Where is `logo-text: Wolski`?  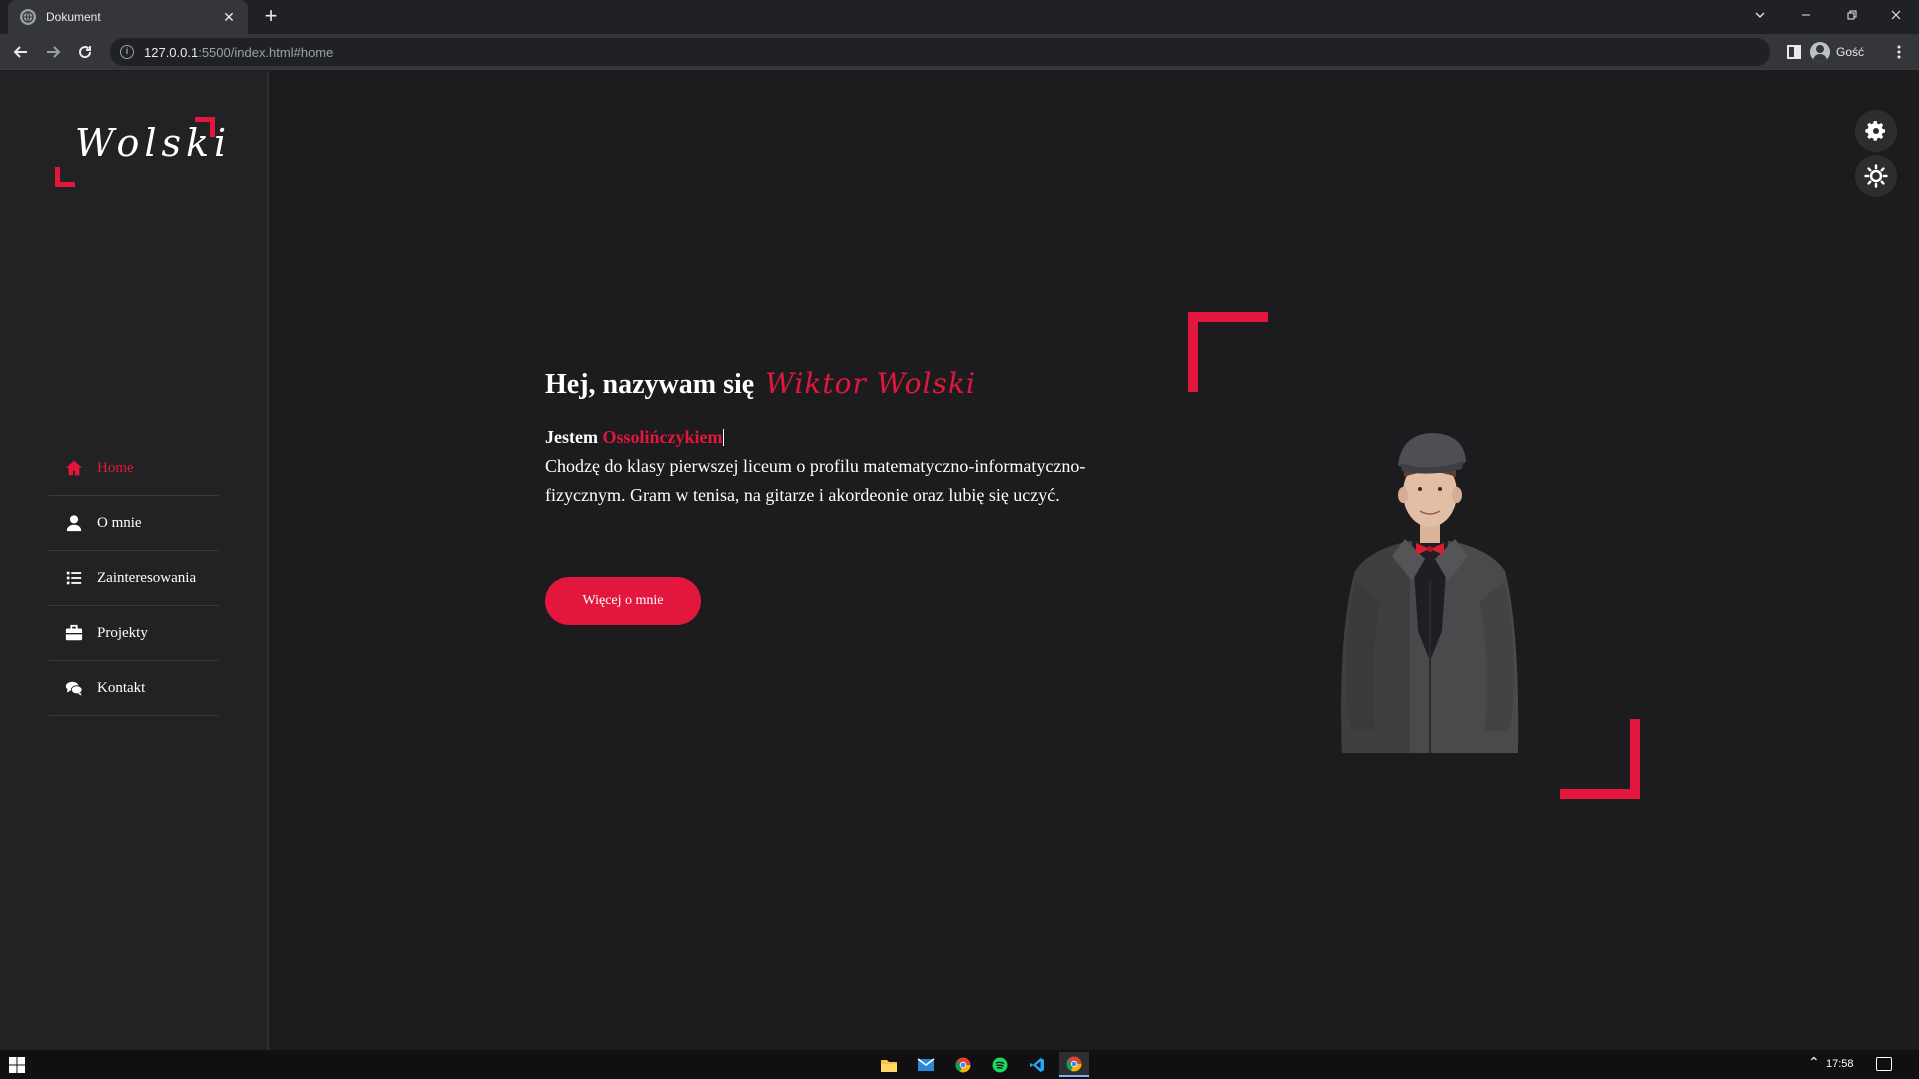
logo-text: Wolski is located at coordinates (153, 143).